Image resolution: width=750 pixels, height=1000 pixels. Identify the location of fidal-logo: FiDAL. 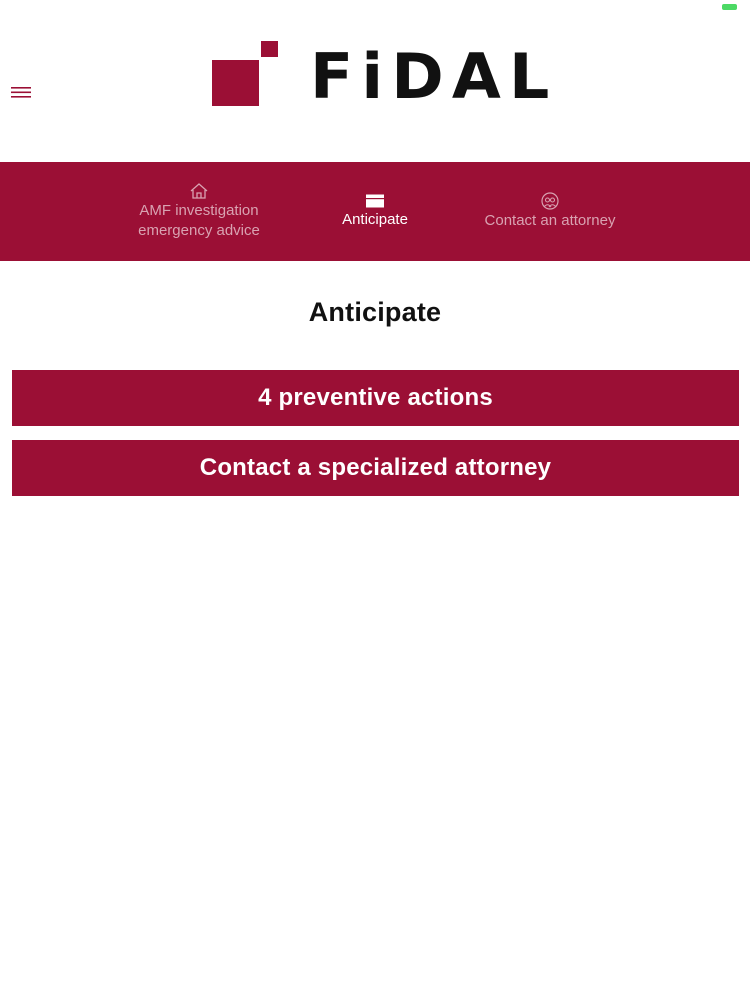
(384, 75).